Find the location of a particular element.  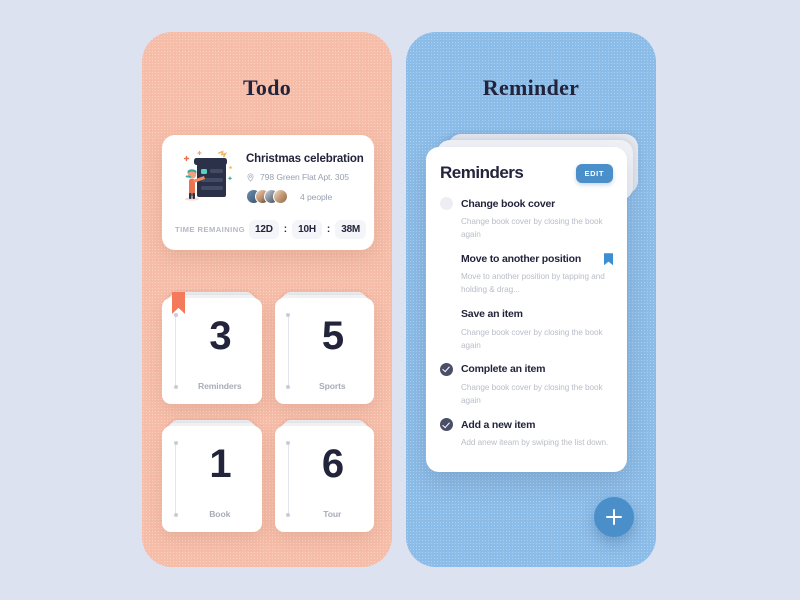

category-cards-grid: 3 Reminders 5 Sports 1 Book 6 Tour is located at coordinates (268, 412).